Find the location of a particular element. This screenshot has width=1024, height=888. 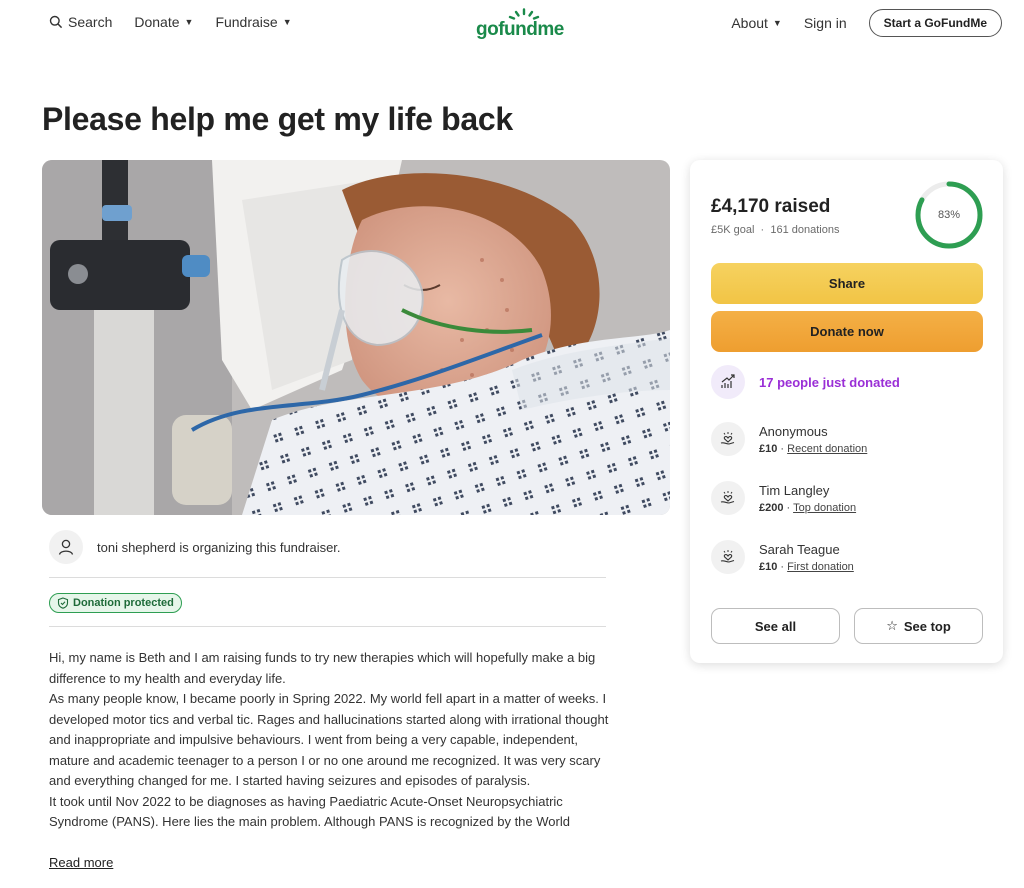

star-icon: ☆ is located at coordinates (892, 625).